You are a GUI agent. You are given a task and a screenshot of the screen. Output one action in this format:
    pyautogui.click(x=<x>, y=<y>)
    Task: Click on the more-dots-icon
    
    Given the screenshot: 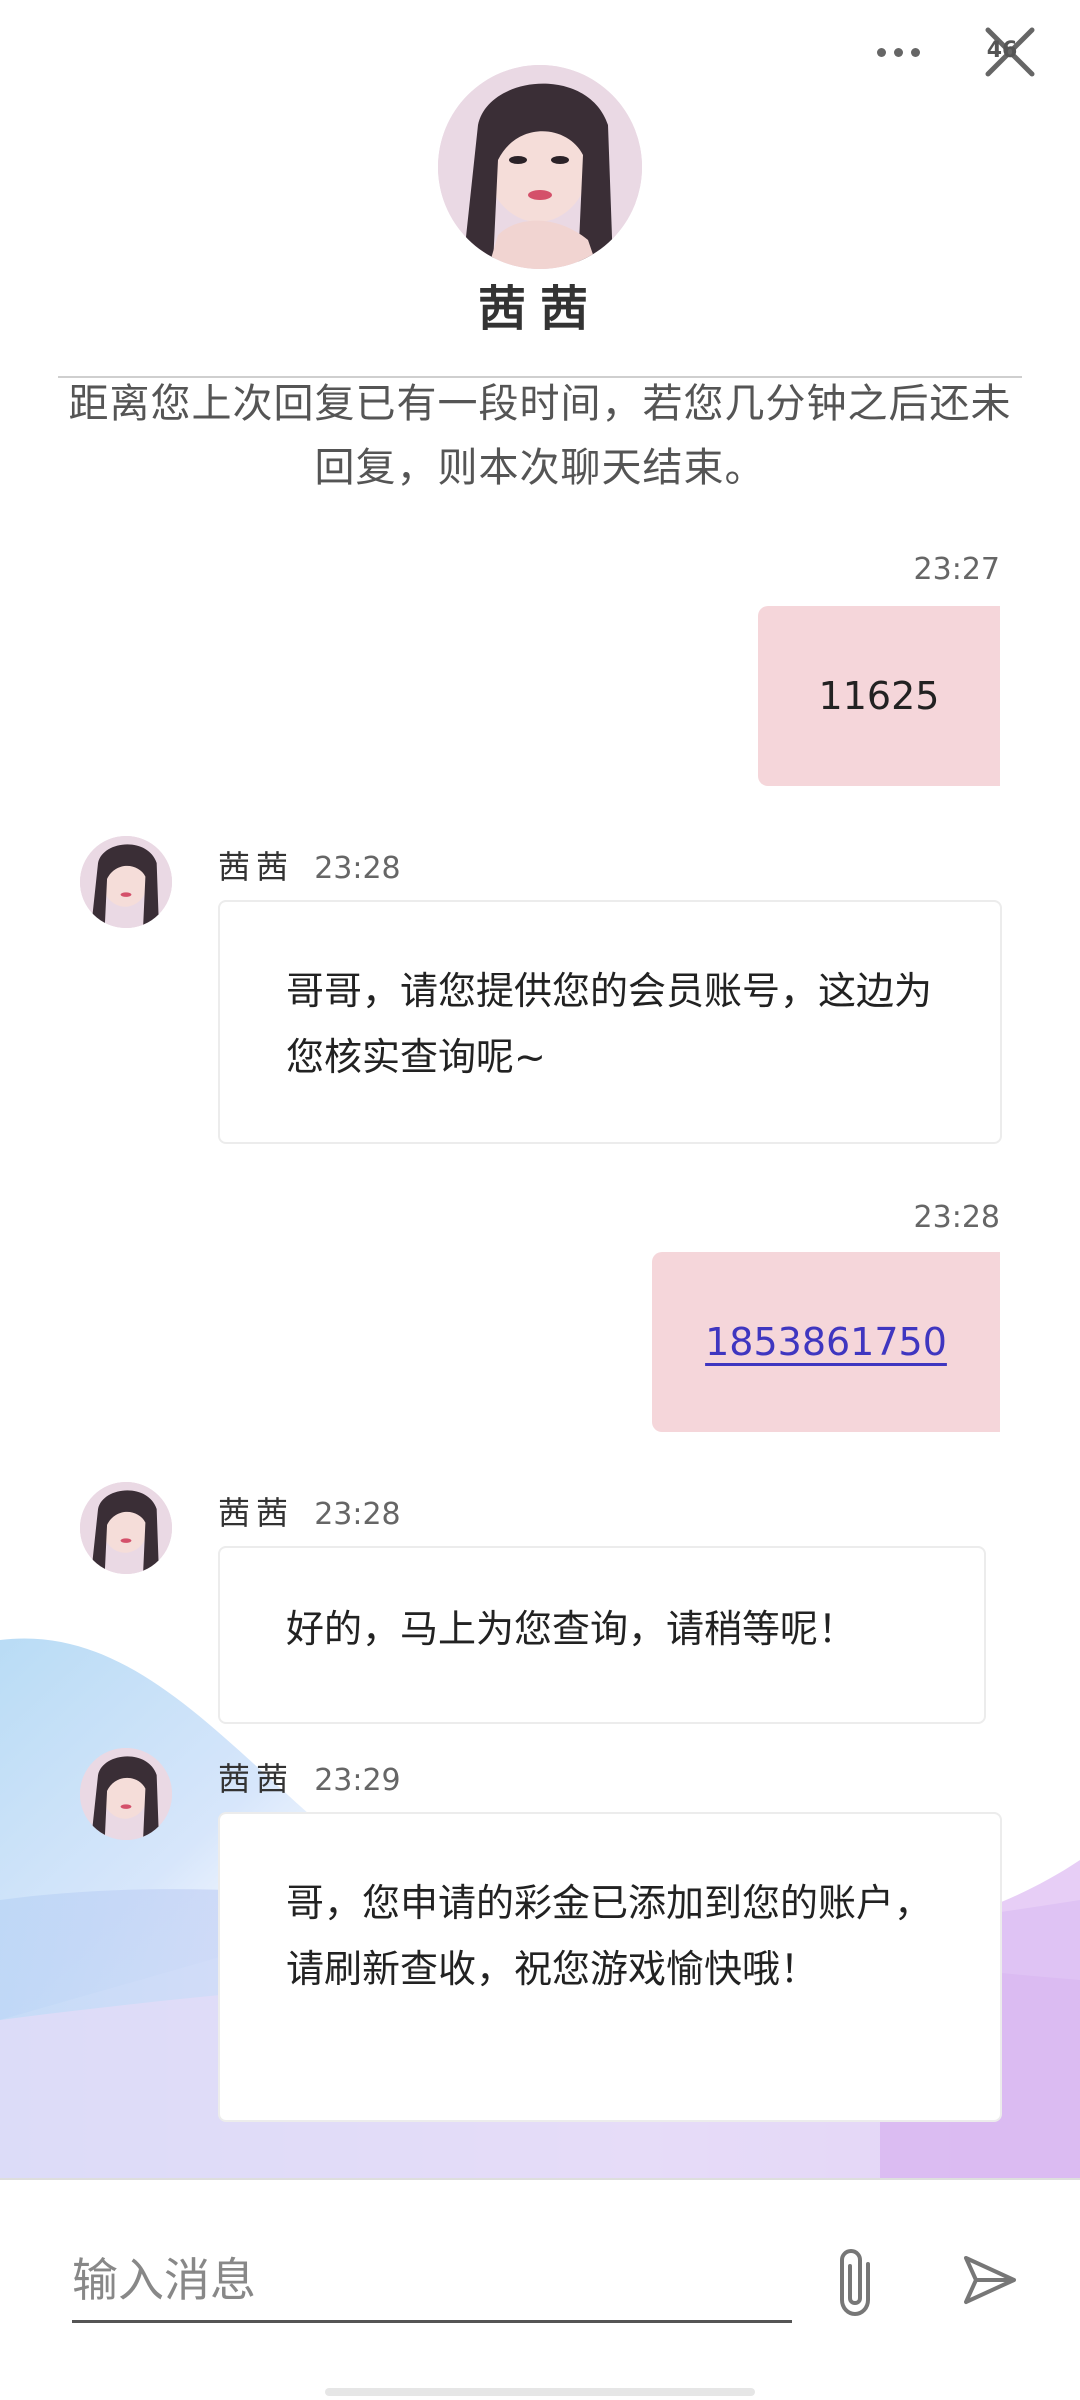 What is the action you would take?
    pyautogui.click(x=898, y=52)
    